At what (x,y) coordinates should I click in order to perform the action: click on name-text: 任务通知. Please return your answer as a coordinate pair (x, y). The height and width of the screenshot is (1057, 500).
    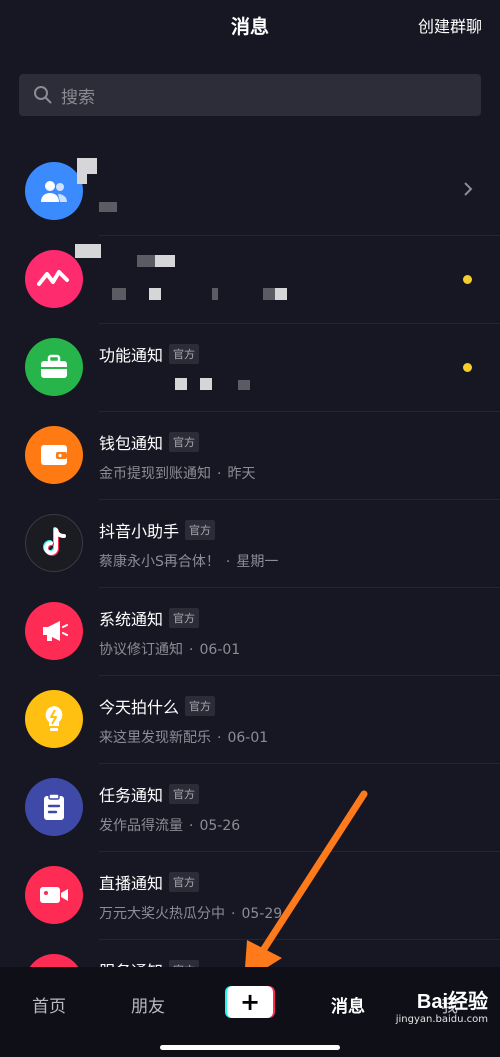
    Looking at the image, I should click on (131, 795).